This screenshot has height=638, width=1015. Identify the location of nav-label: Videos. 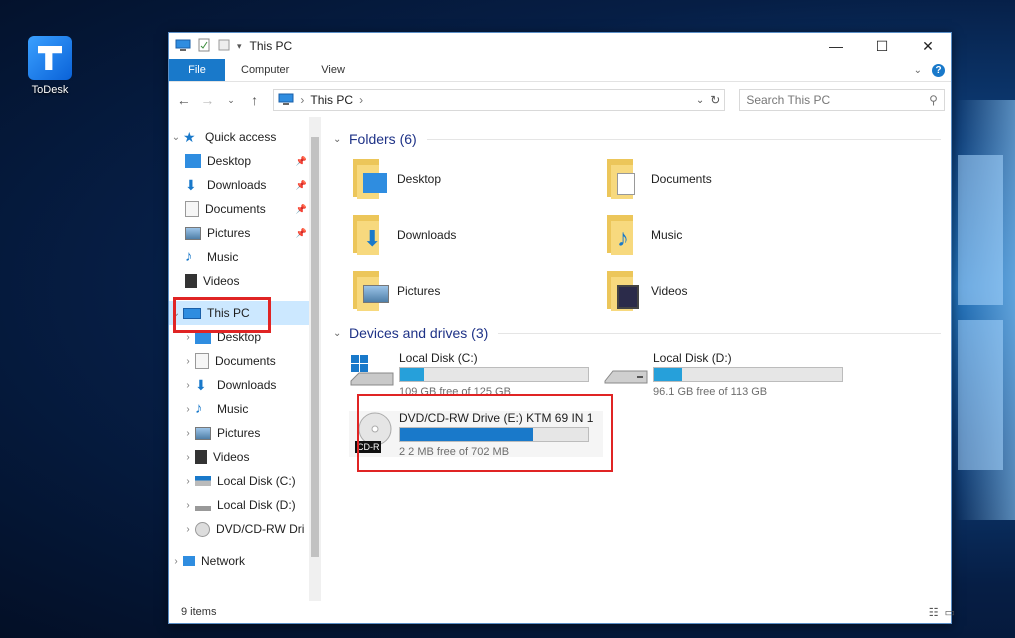
(231, 457).